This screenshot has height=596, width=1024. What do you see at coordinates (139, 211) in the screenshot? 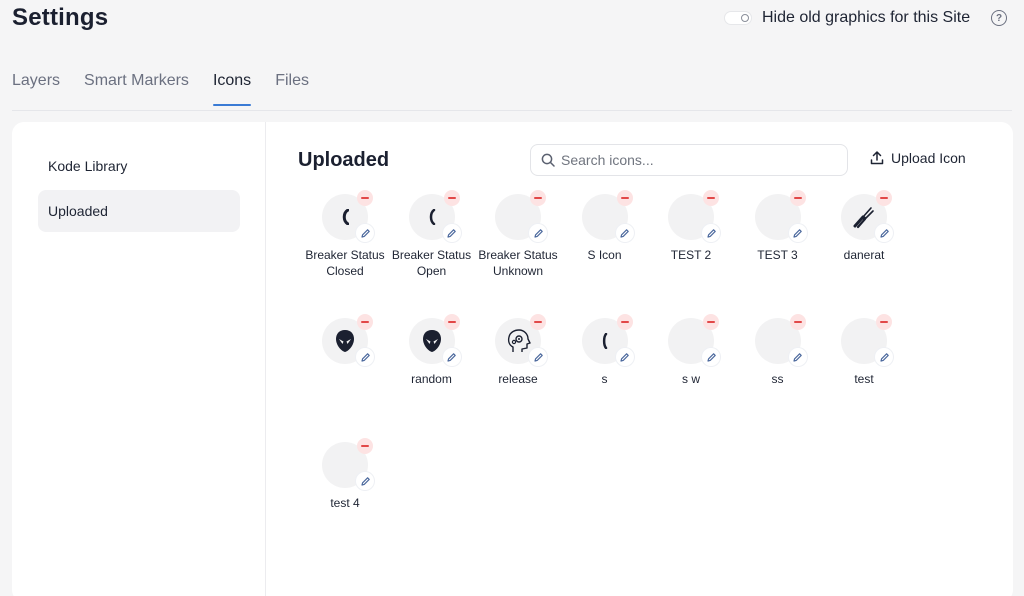
I see `sidebar-item-uploaded: Uploaded` at bounding box center [139, 211].